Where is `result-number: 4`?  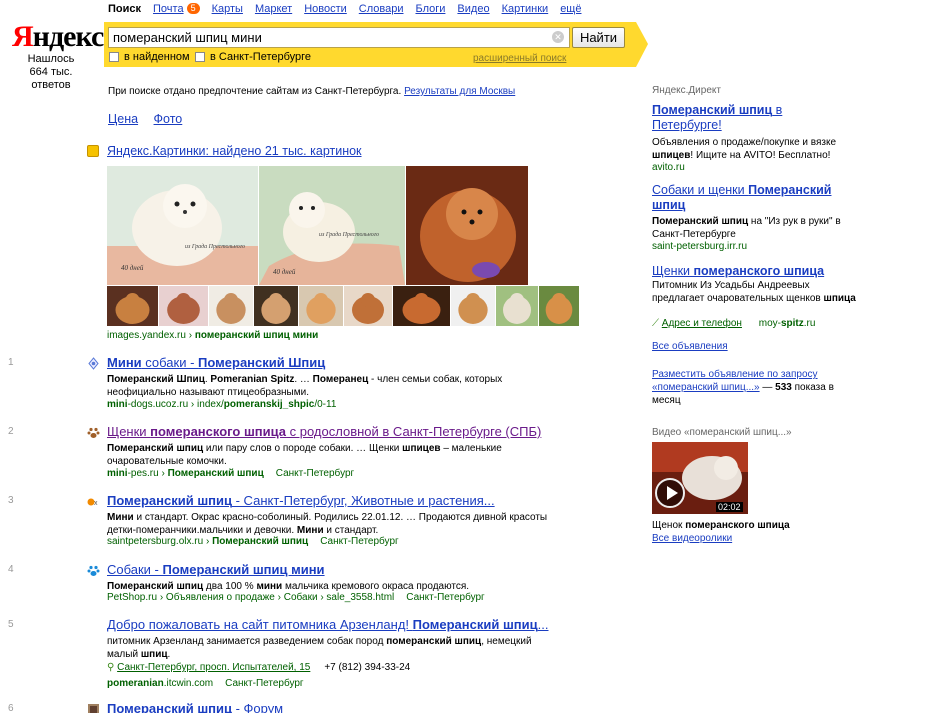 result-number: 4 is located at coordinates (11, 569).